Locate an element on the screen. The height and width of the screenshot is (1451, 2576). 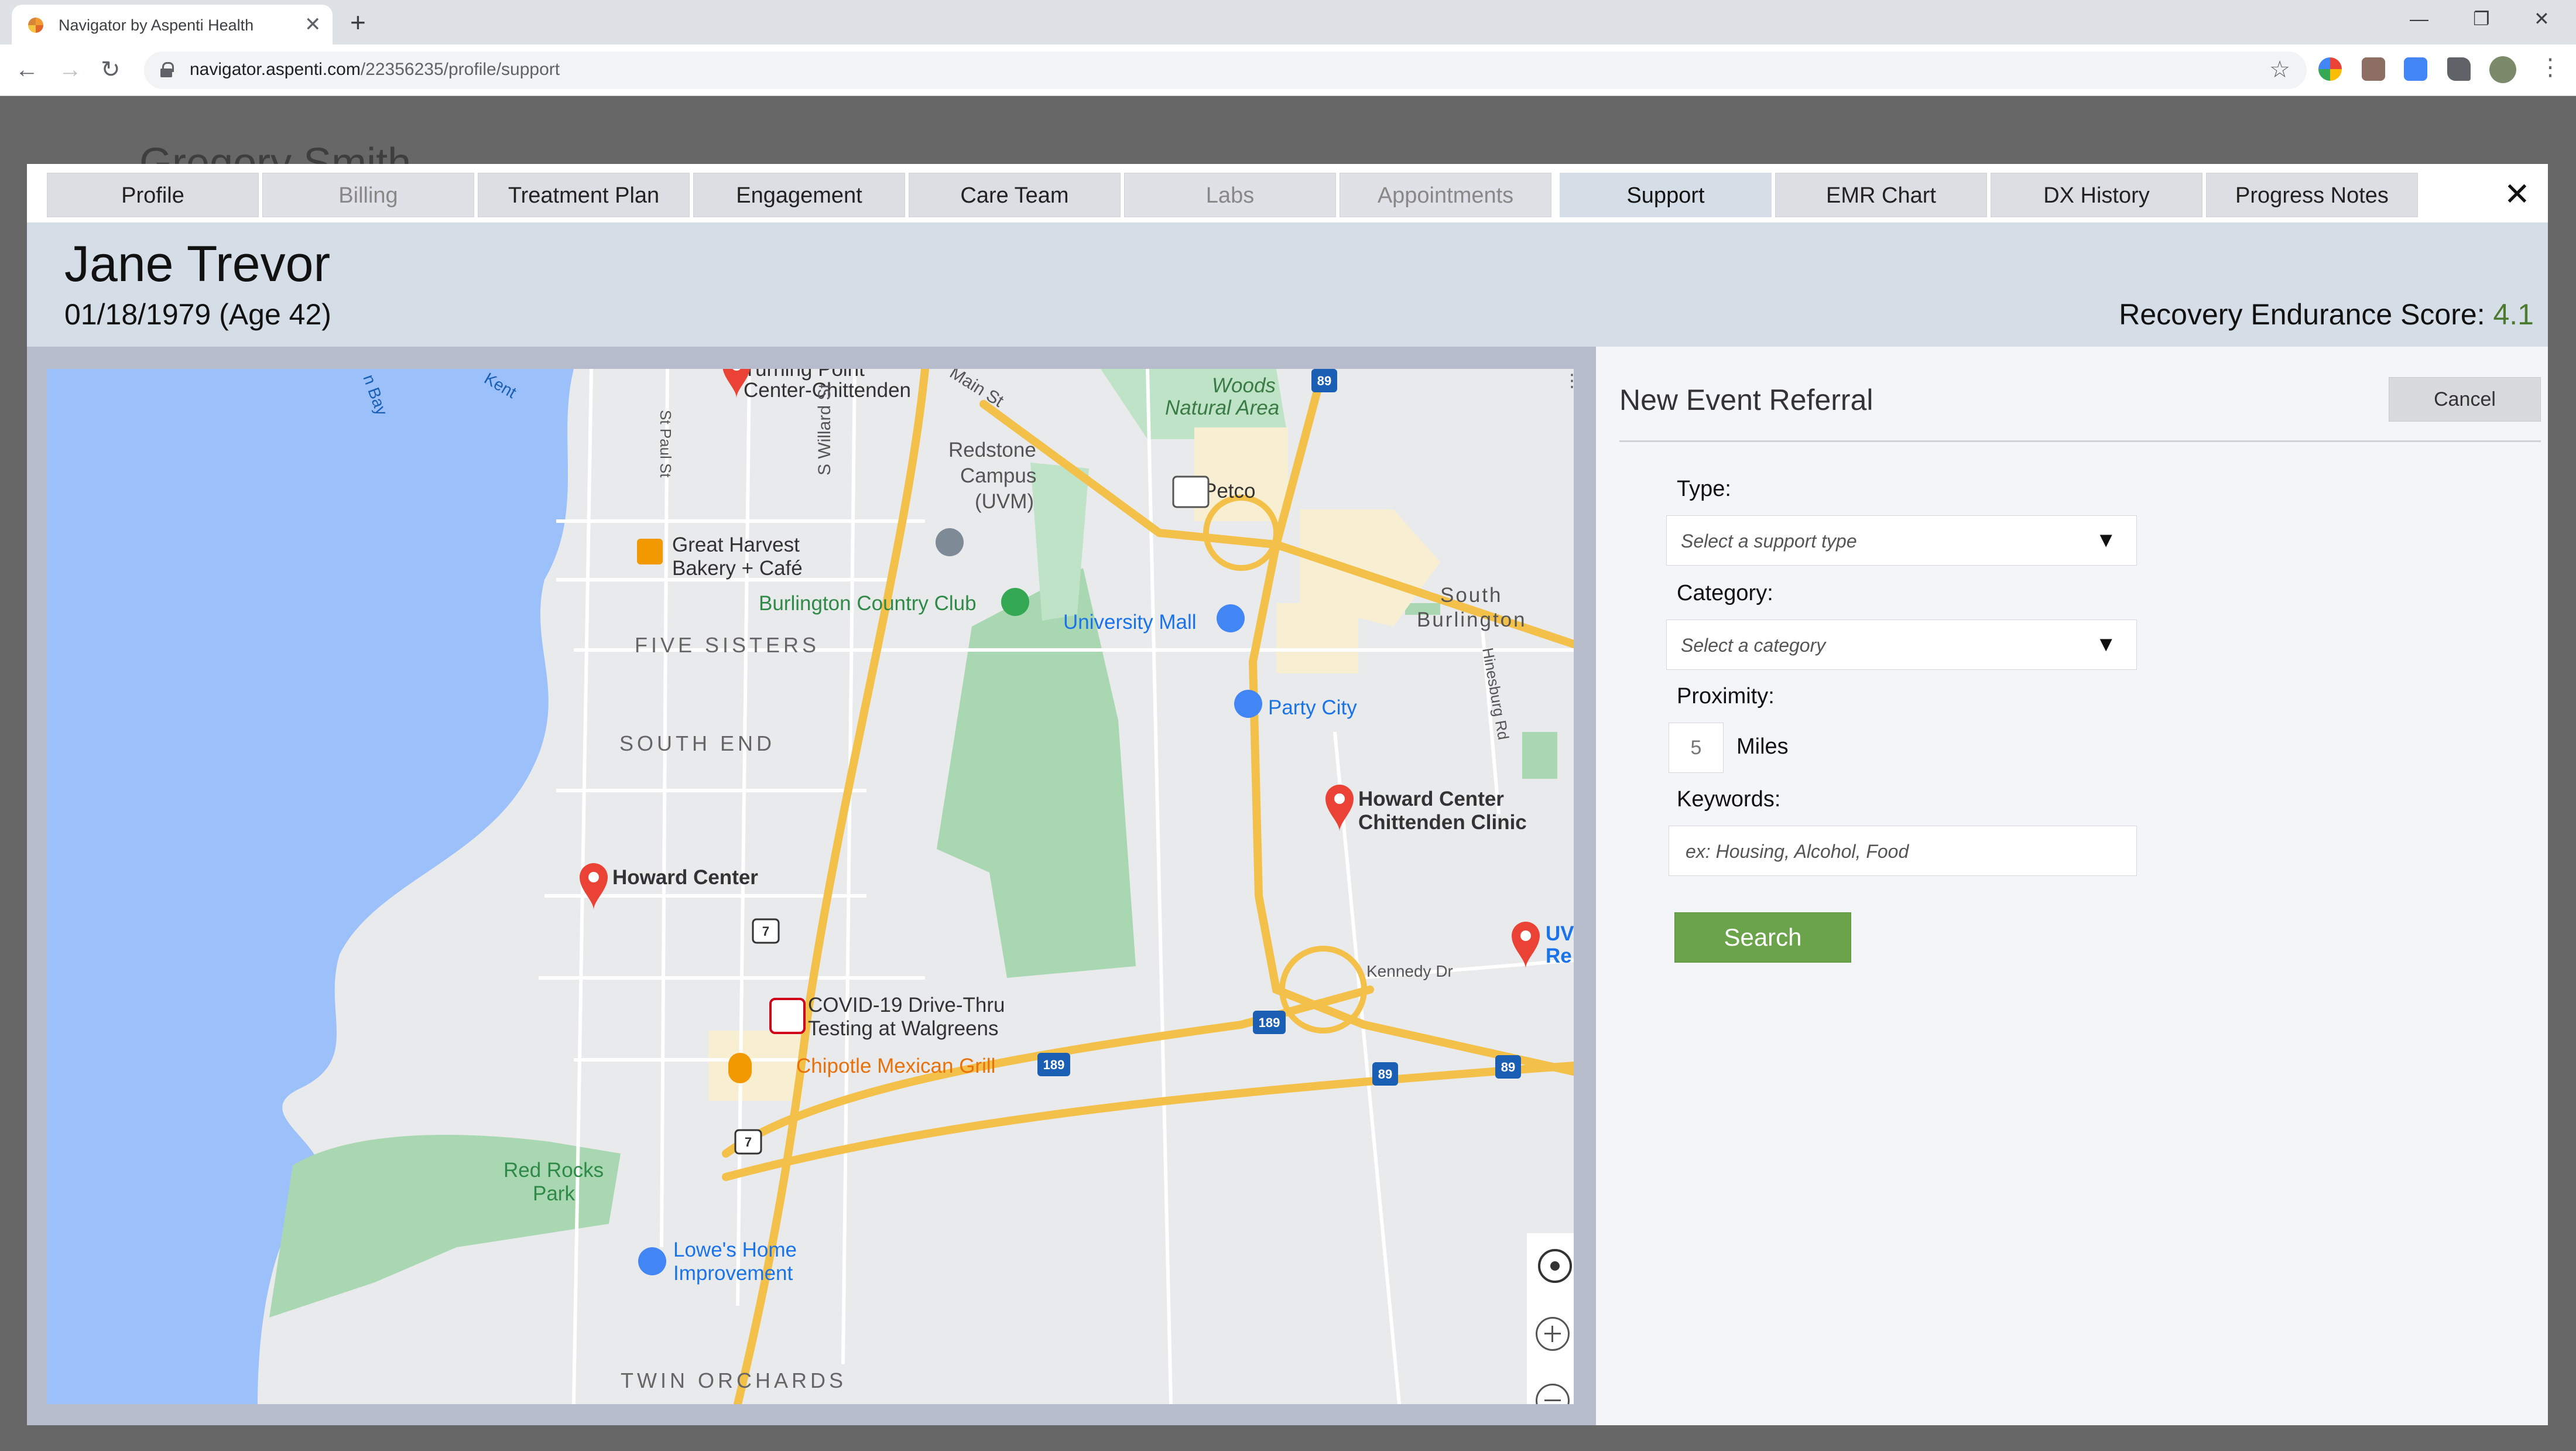
tab-support: Support is located at coordinates (1666, 195).